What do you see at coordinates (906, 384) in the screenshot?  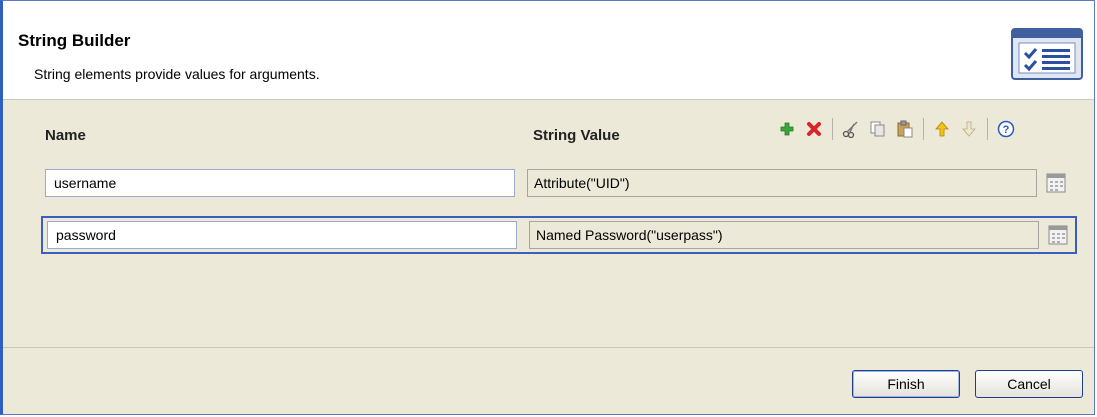 I see `finish-button: Finish` at bounding box center [906, 384].